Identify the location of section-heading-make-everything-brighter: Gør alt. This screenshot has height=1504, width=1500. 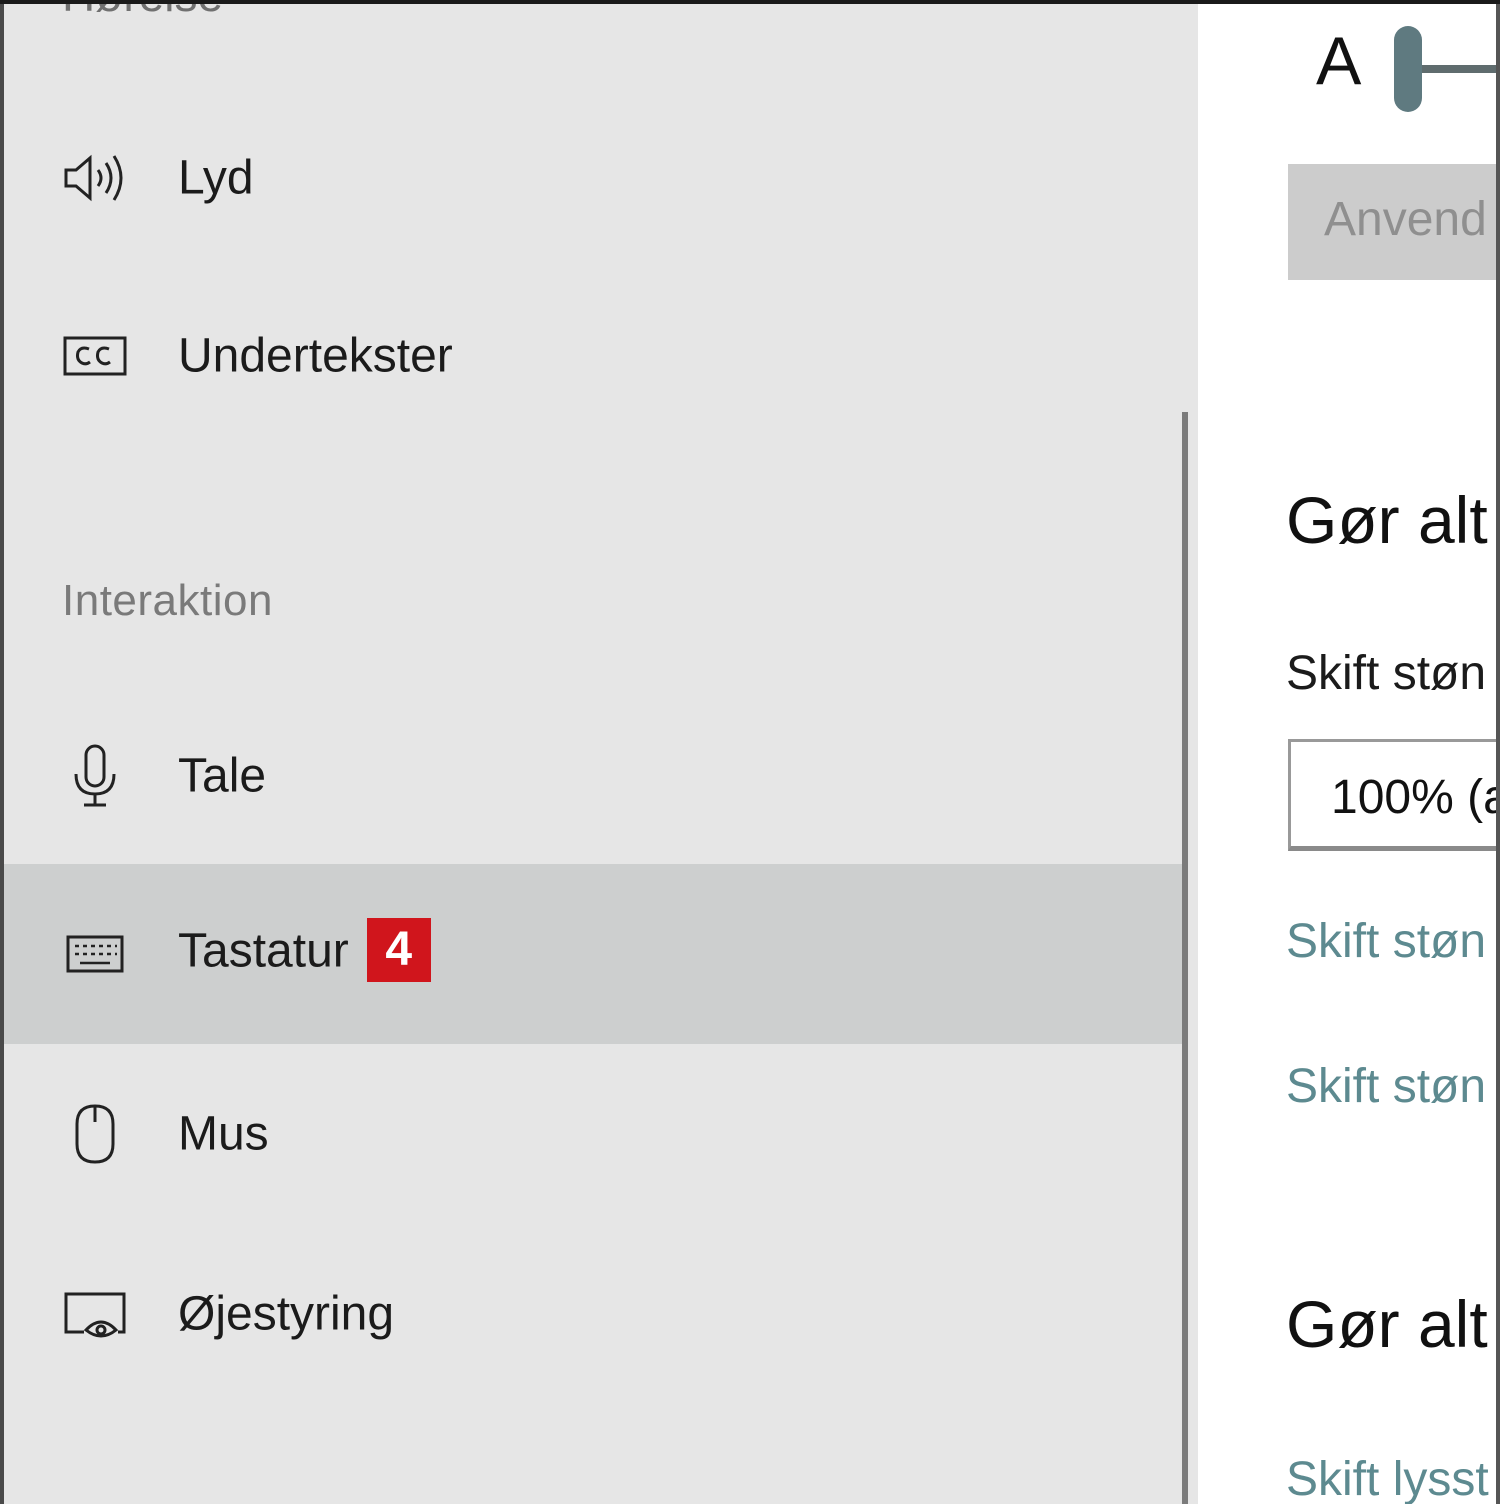
(1387, 1324).